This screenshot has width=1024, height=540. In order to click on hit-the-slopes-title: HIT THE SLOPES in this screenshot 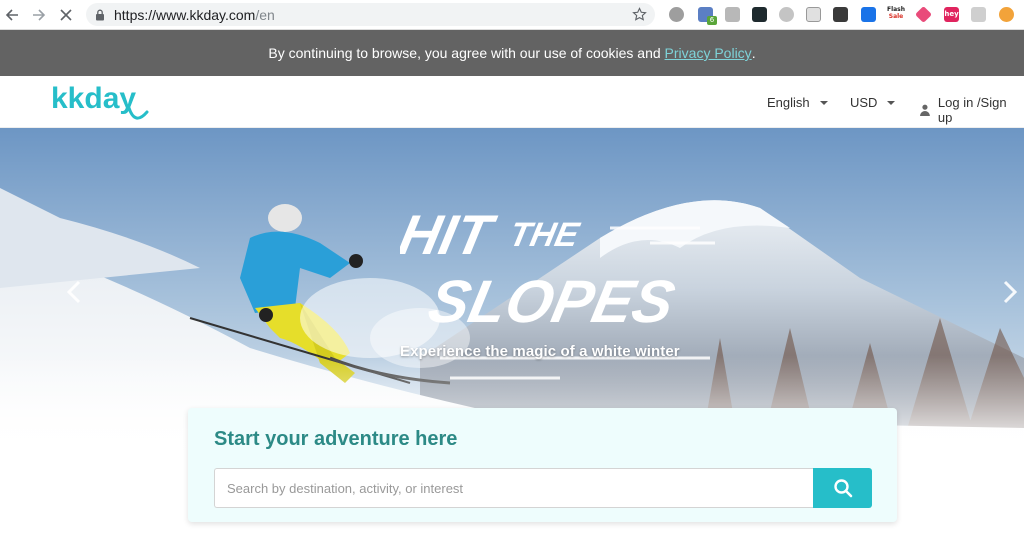, I will do `click(540, 269)`.